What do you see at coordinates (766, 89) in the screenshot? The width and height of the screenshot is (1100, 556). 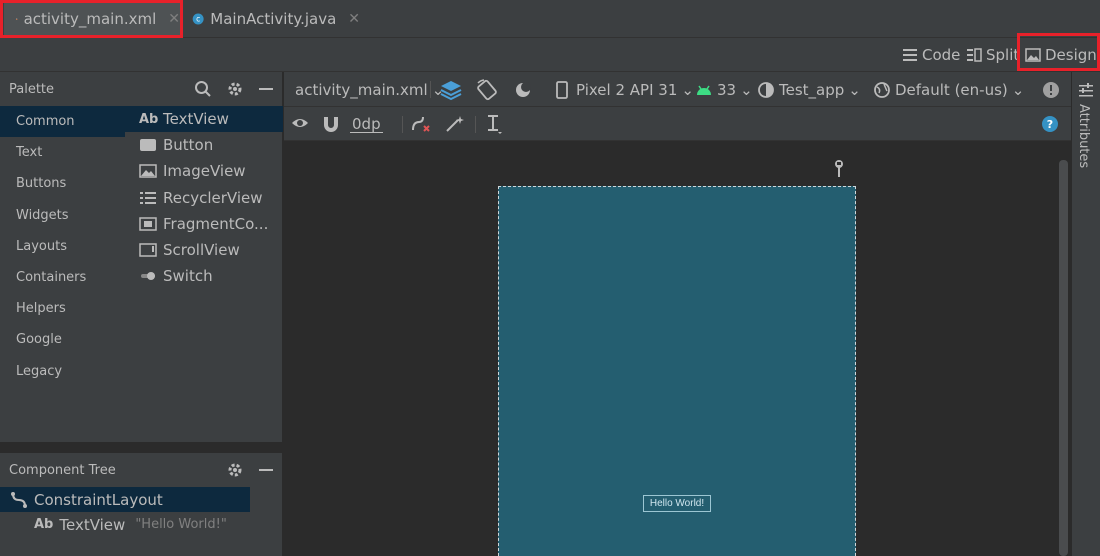 I see `theme-icon` at bounding box center [766, 89].